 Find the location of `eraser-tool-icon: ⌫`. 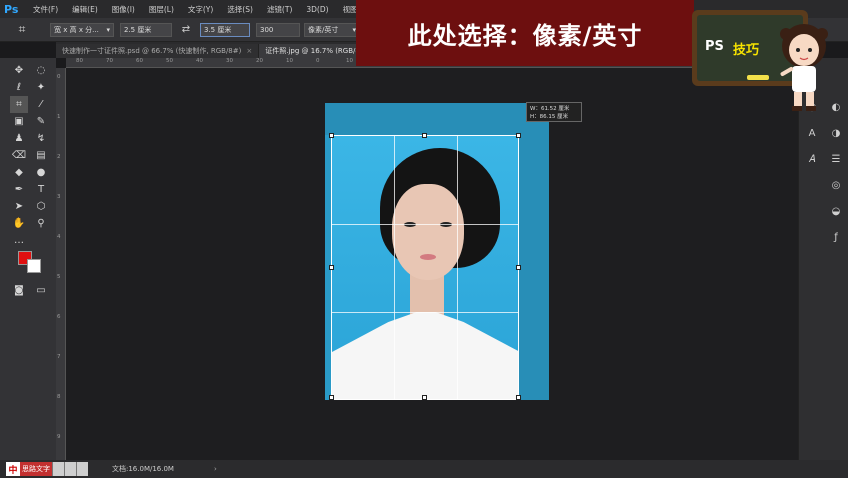

eraser-tool-icon: ⌫ is located at coordinates (19, 155).